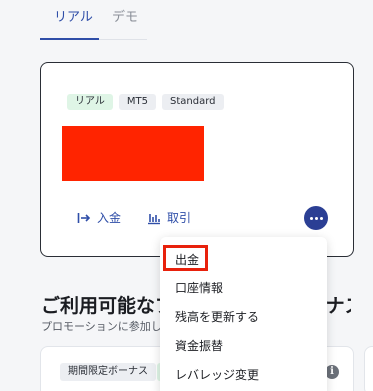 The image size is (373, 391). I want to click on next-promotion-card, so click(368, 368).